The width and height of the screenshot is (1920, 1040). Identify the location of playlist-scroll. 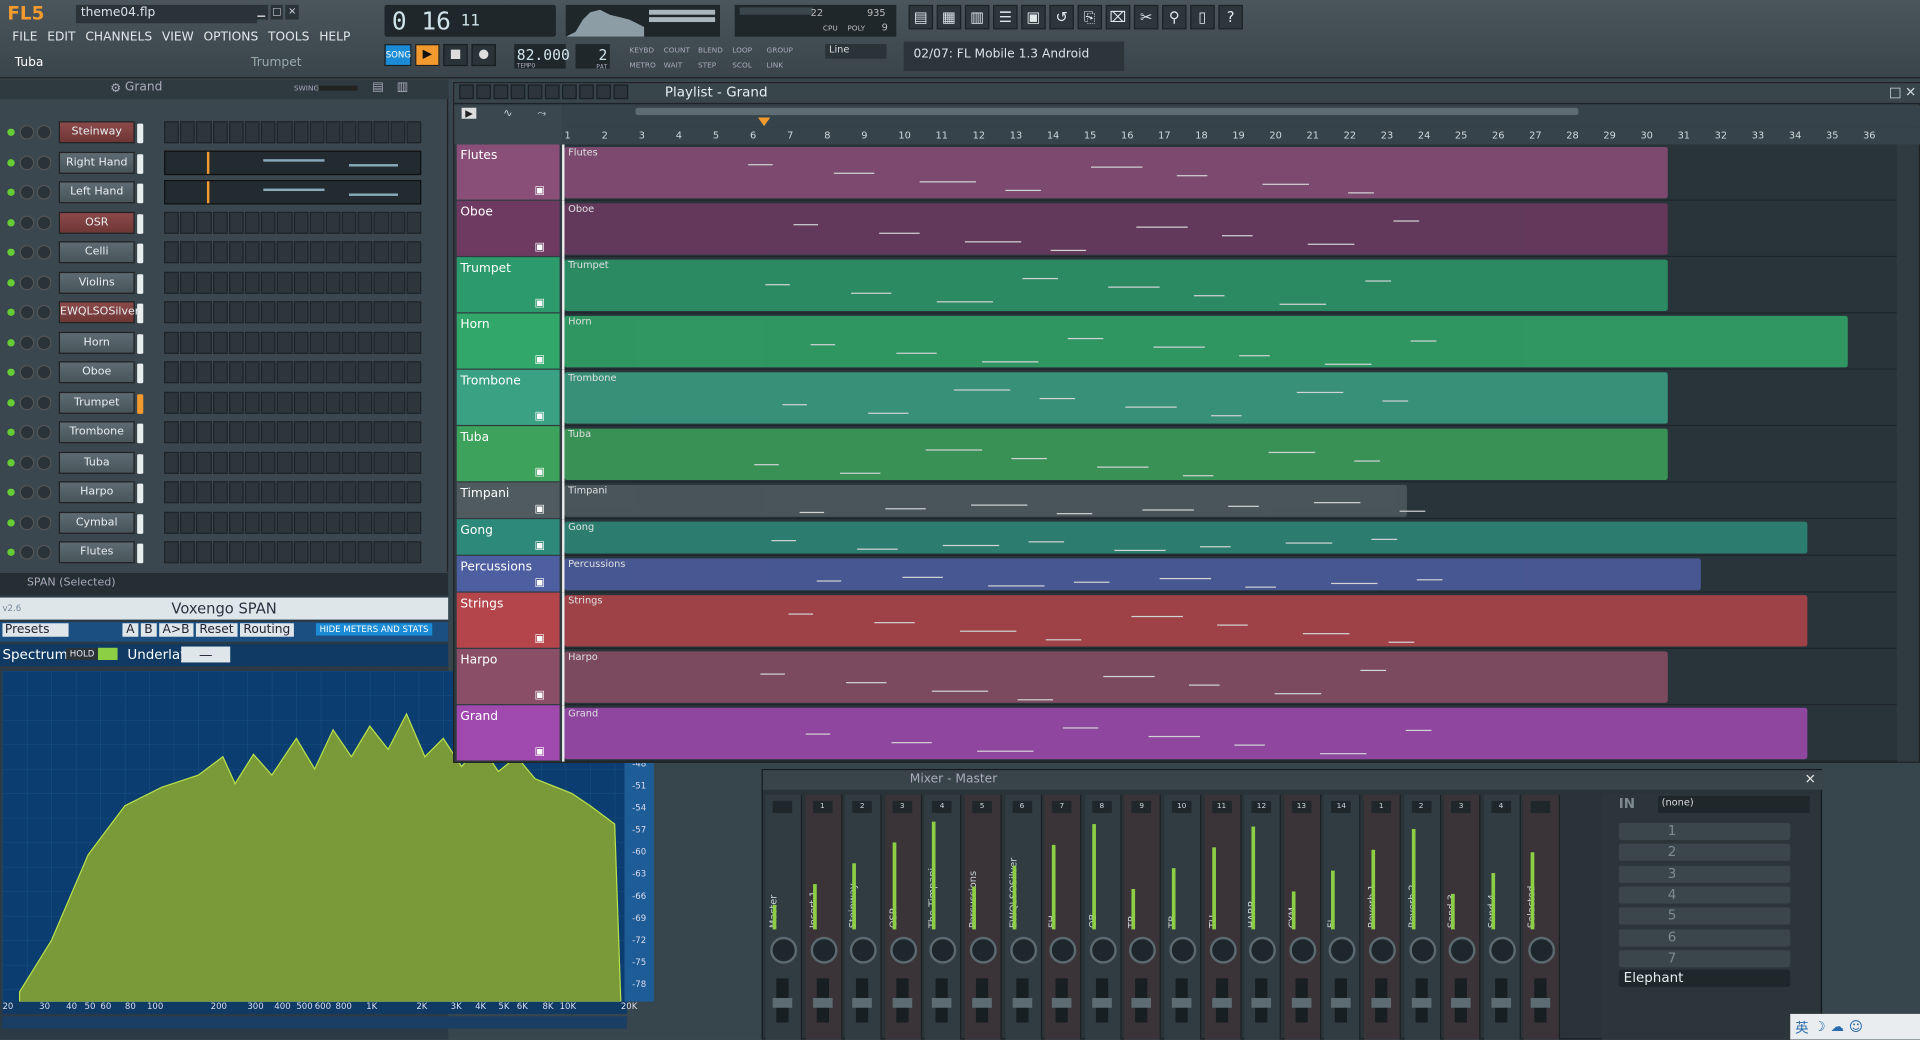
(1241, 116).